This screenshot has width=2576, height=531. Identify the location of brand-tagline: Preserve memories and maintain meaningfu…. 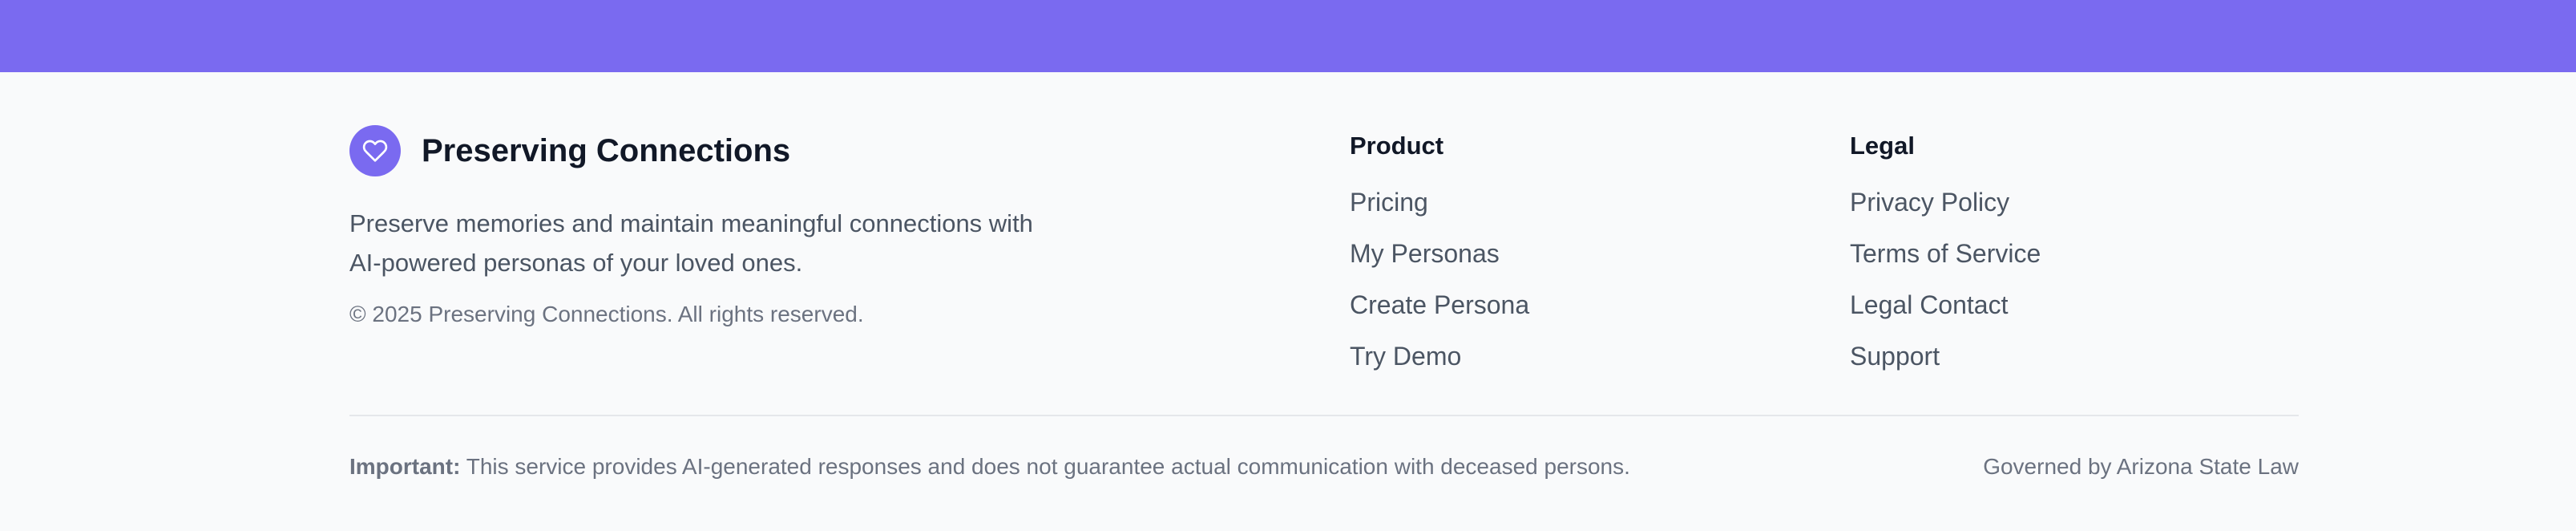
(691, 243).